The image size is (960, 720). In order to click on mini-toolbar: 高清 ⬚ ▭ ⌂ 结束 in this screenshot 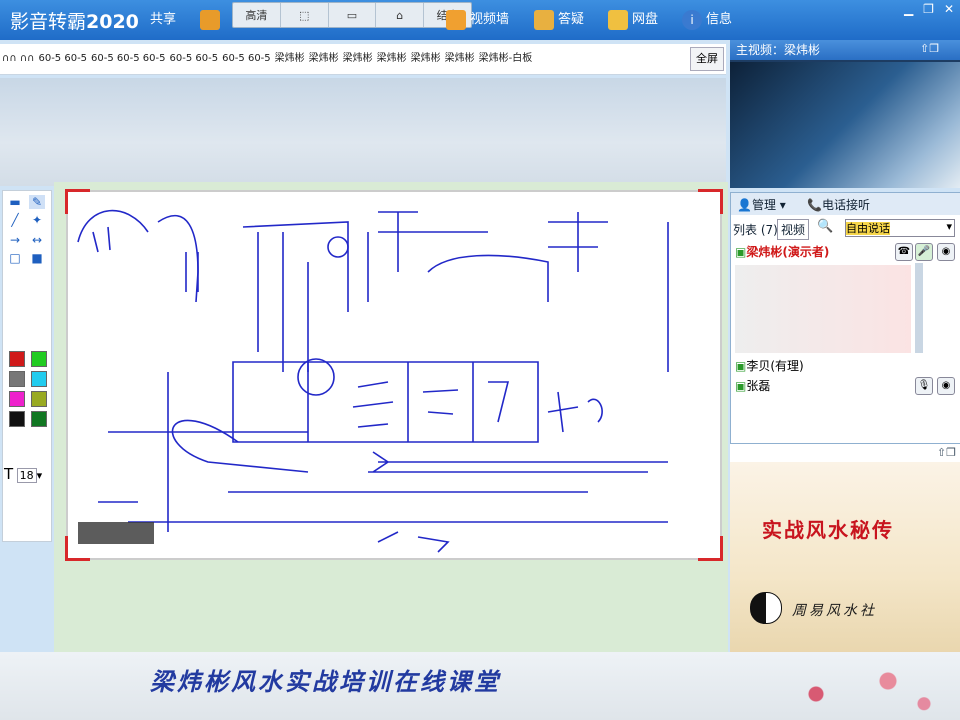, I will do `click(352, 15)`.